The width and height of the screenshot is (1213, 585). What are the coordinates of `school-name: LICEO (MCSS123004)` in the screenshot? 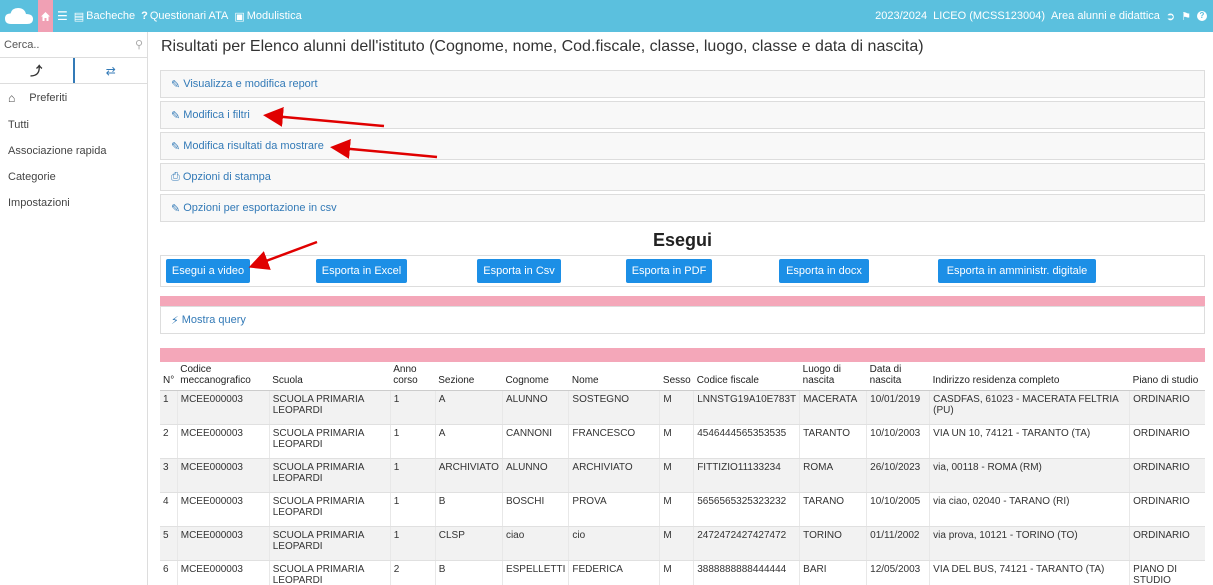 It's located at (989, 16).